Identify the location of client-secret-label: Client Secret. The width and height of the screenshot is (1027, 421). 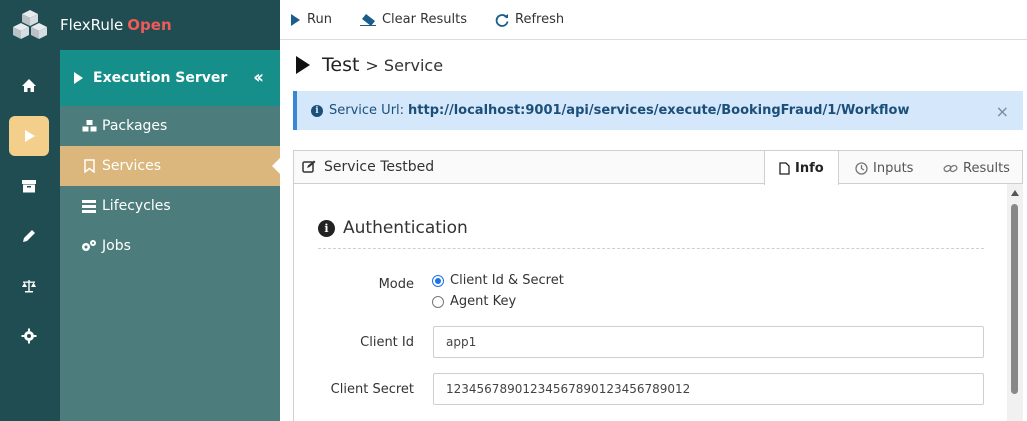
(372, 389).